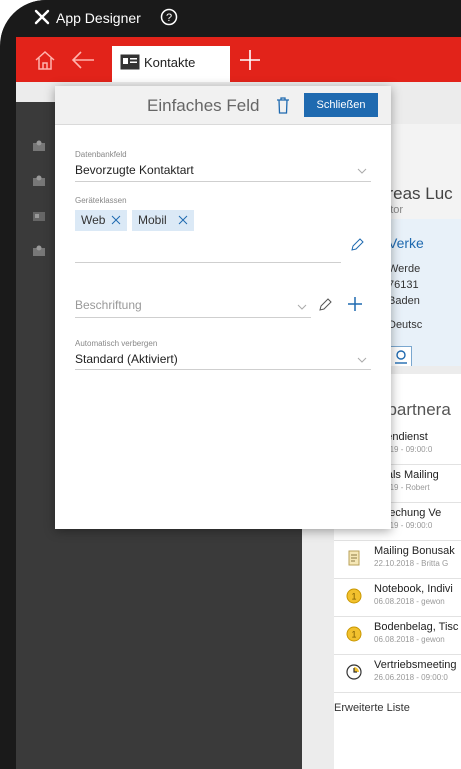 Image resolution: width=461 pixels, height=769 pixels. What do you see at coordinates (45, 60) in the screenshot?
I see `home-icon` at bounding box center [45, 60].